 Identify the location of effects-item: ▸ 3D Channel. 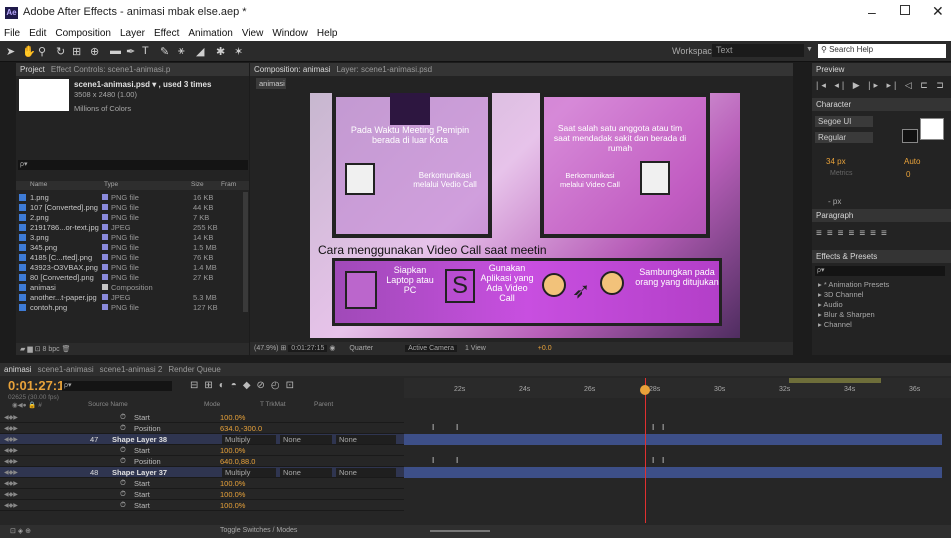
(883, 294).